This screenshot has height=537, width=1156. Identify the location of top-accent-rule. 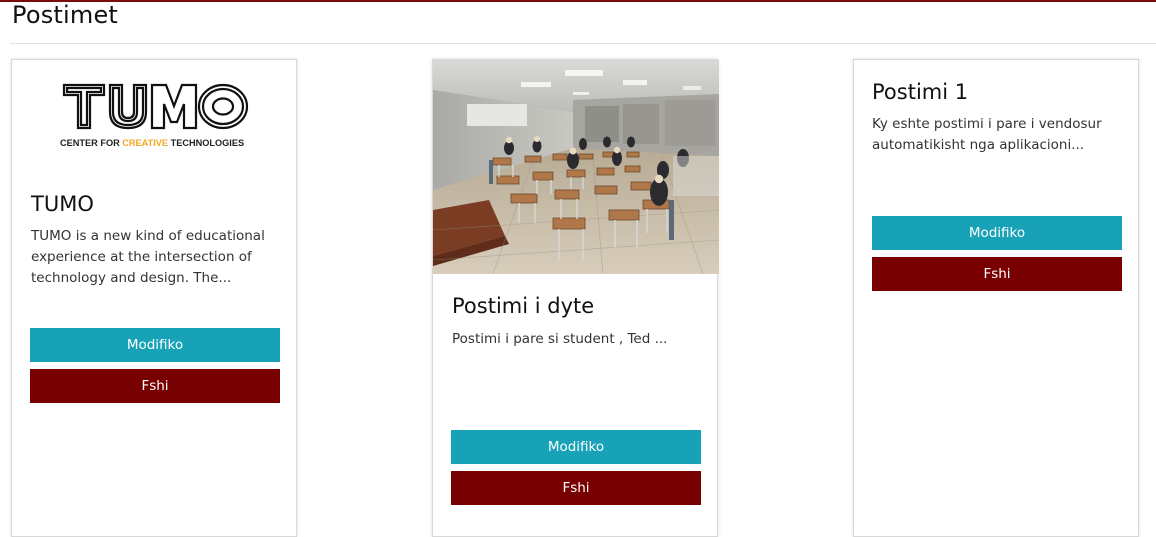
(578, 1).